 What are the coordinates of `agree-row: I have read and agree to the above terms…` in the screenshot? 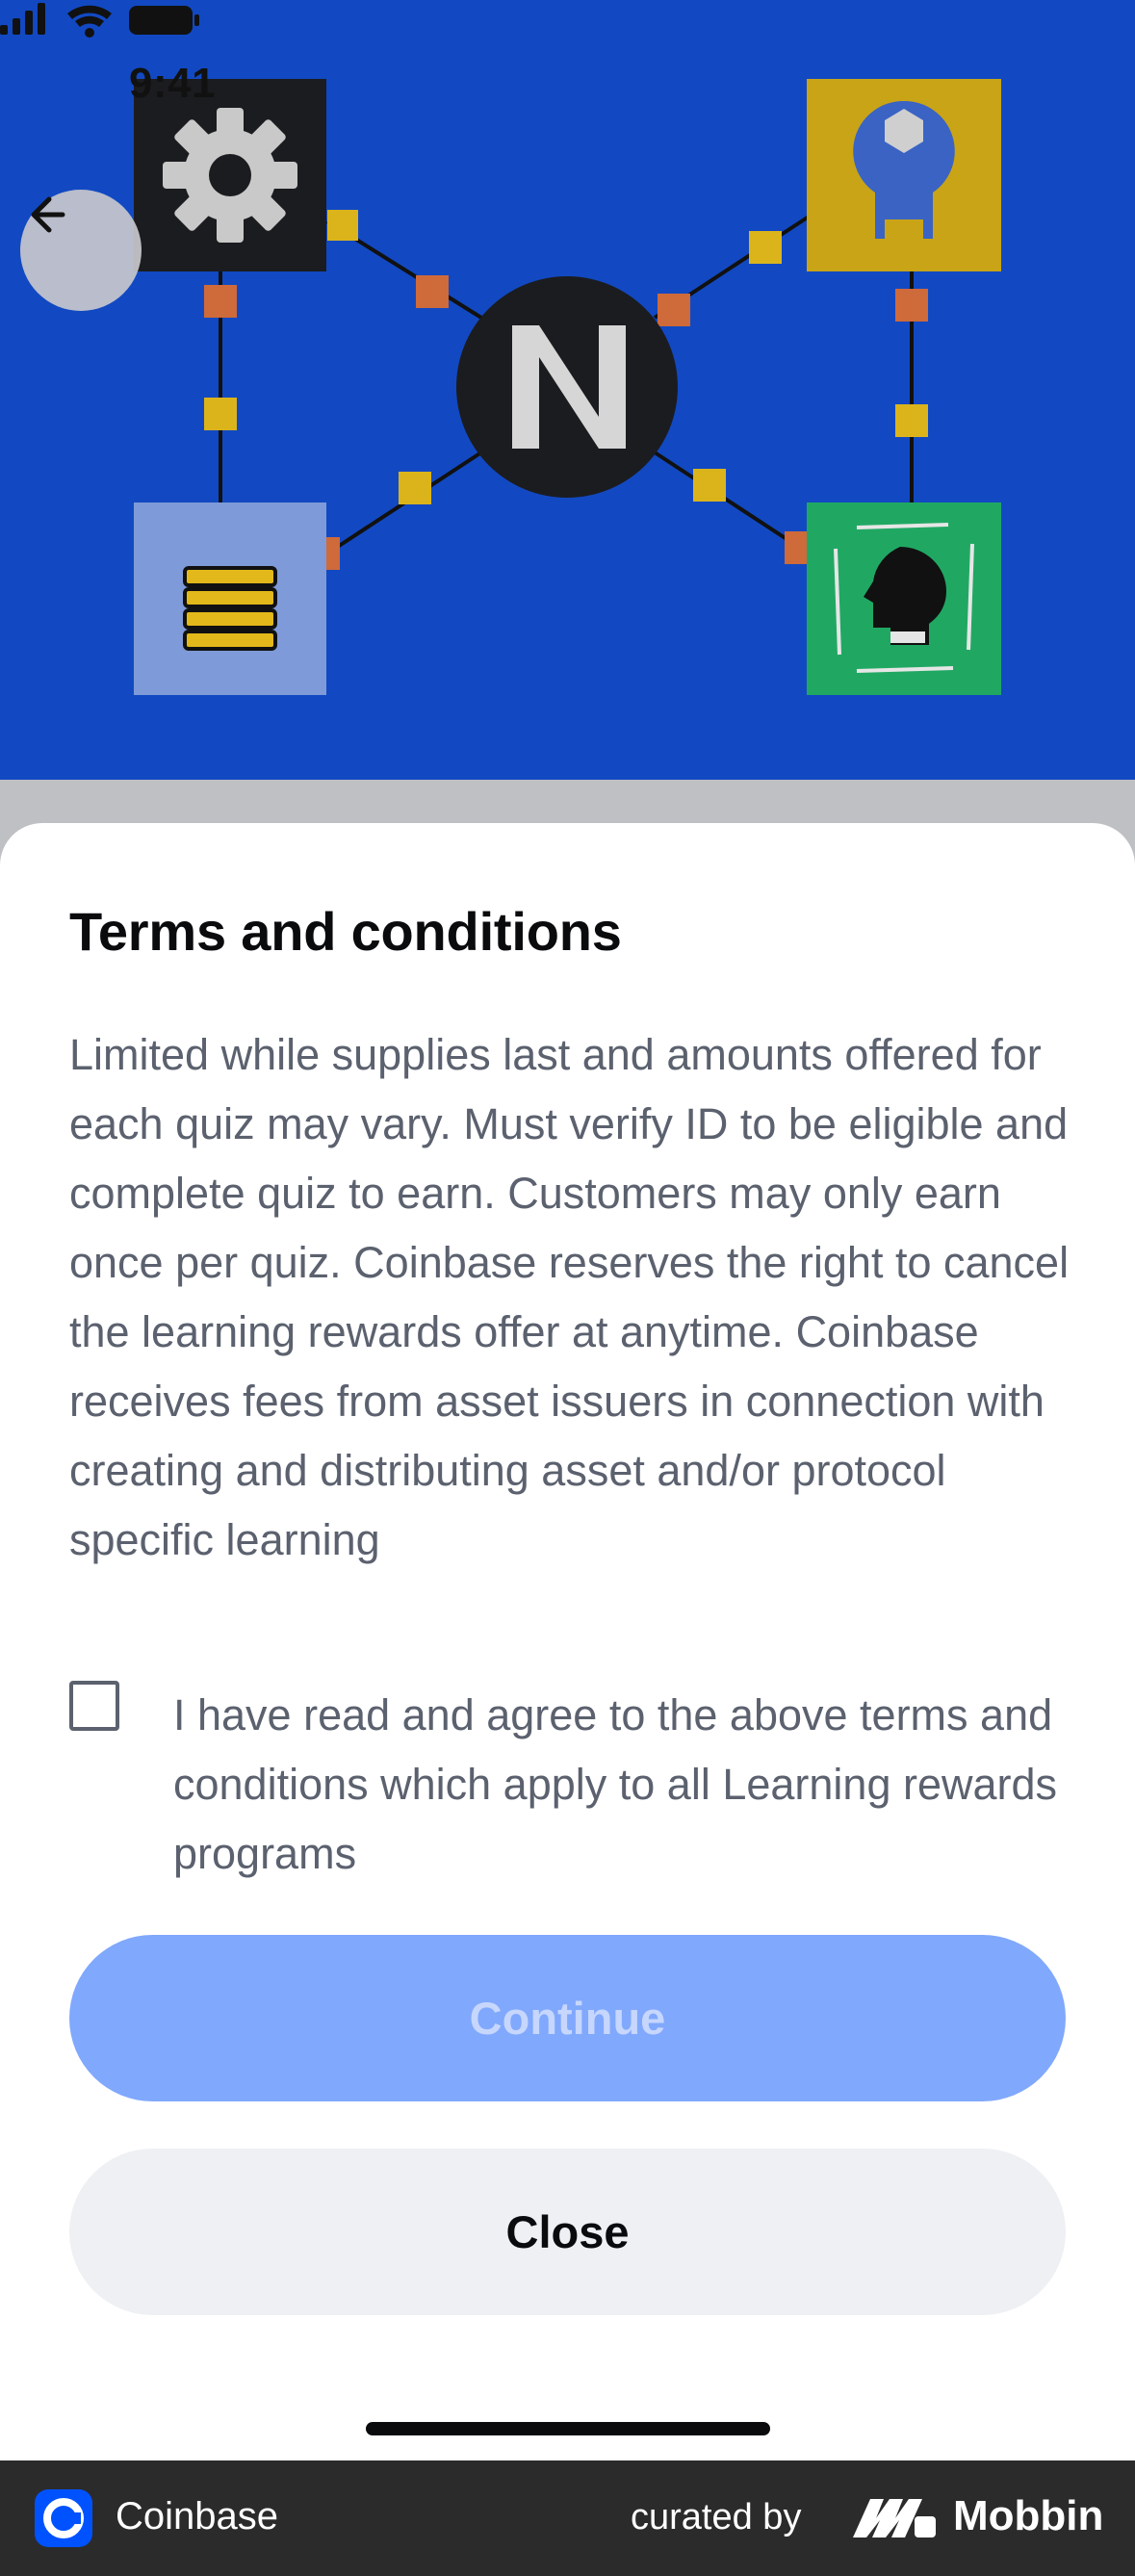 It's located at (589, 1787).